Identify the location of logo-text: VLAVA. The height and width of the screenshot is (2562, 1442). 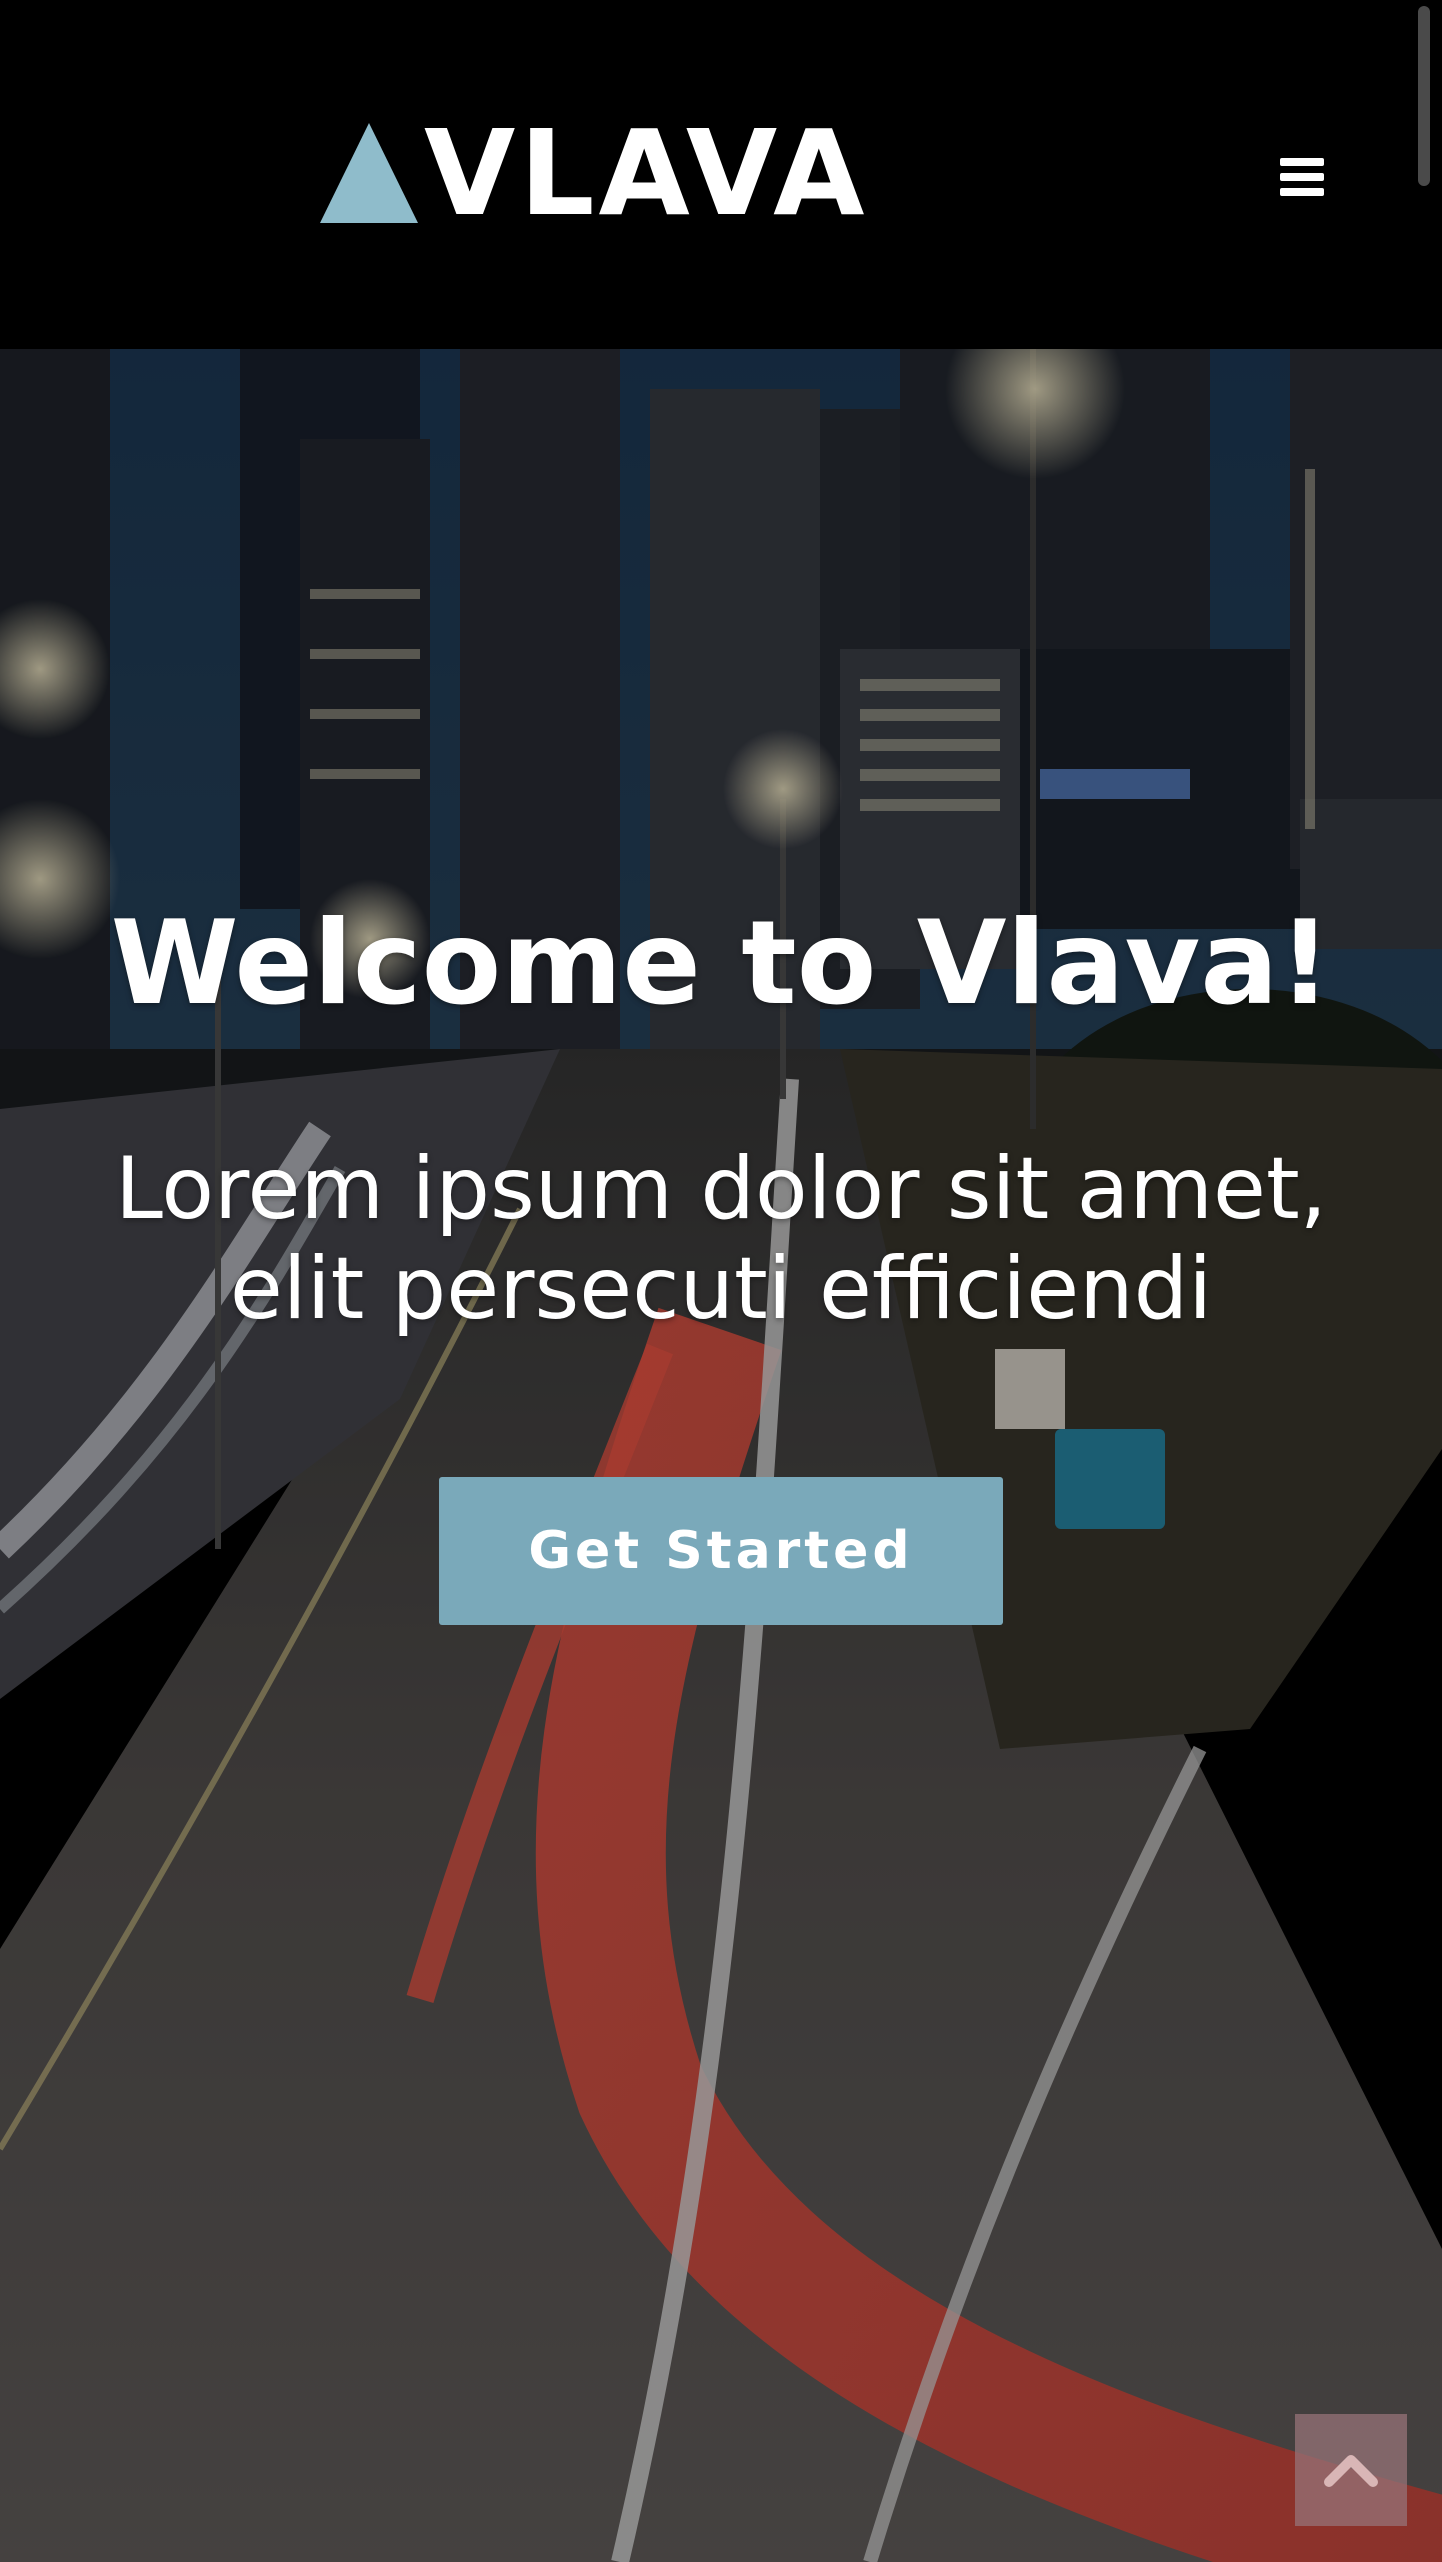
(646, 173).